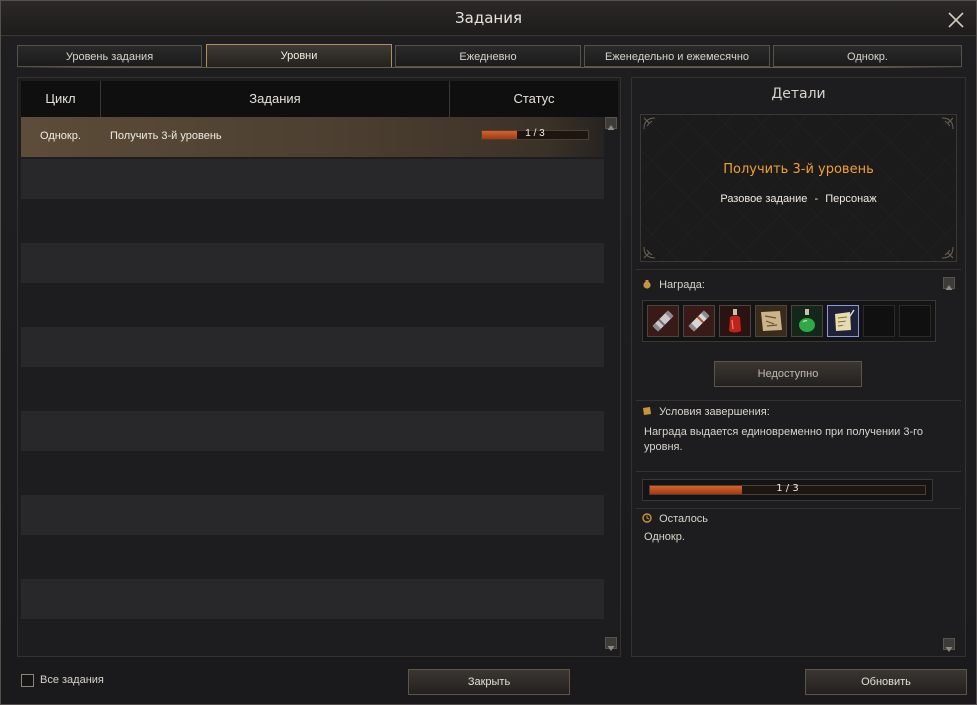 The width and height of the screenshot is (977, 705). Describe the element at coordinates (677, 56) in the screenshot. I see `tab-weekly-monthly: Еженедельно и ежемесячно` at that location.